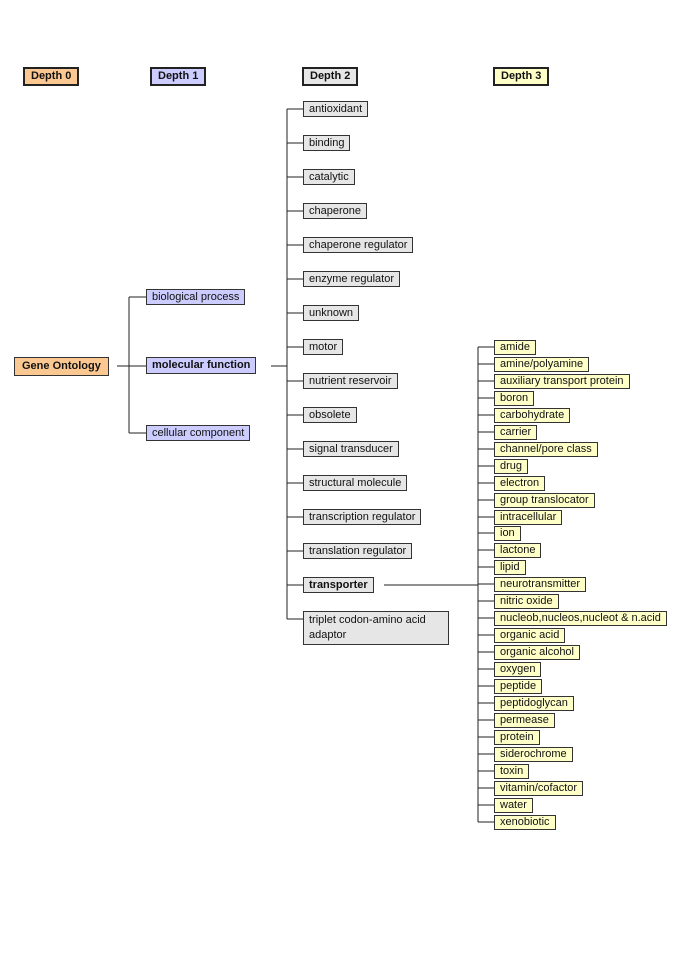  I want to click on node-depth3-electron: electron, so click(520, 483).